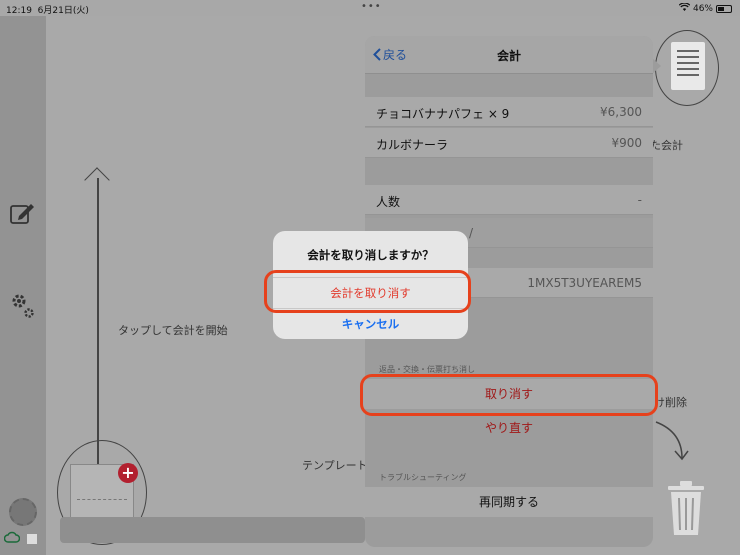  Describe the element at coordinates (509, 143) in the screenshot. I see `list-item: カルボナーラ ¥900` at that location.